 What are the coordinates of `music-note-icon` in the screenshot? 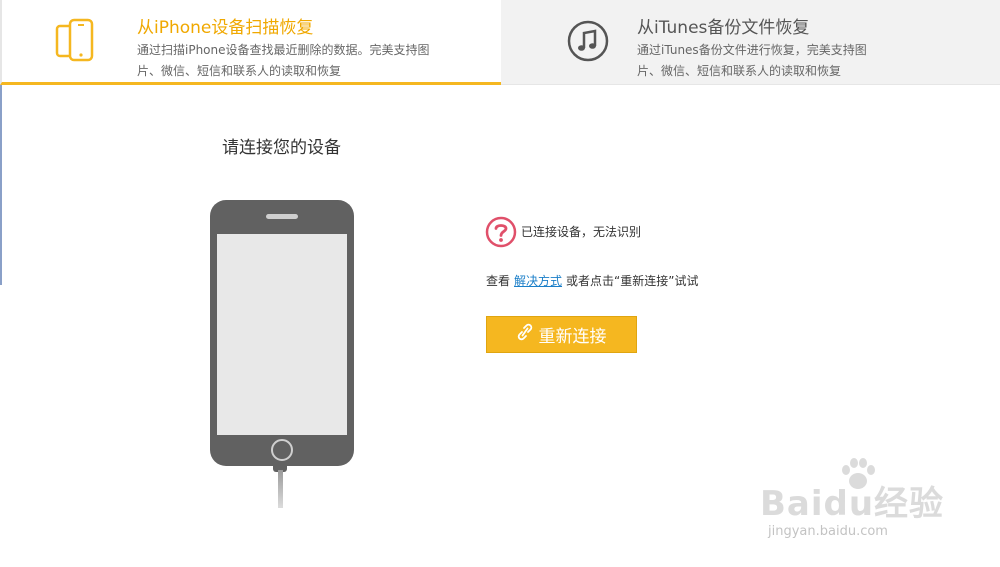 It's located at (588, 43).